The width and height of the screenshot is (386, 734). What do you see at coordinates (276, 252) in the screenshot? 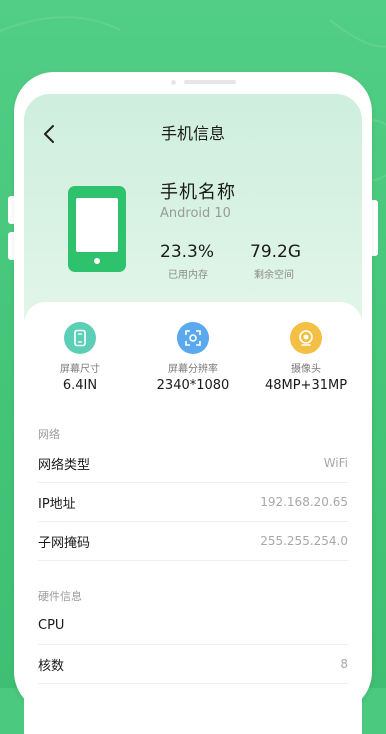
I see `storage-free-value: 79.2G` at bounding box center [276, 252].